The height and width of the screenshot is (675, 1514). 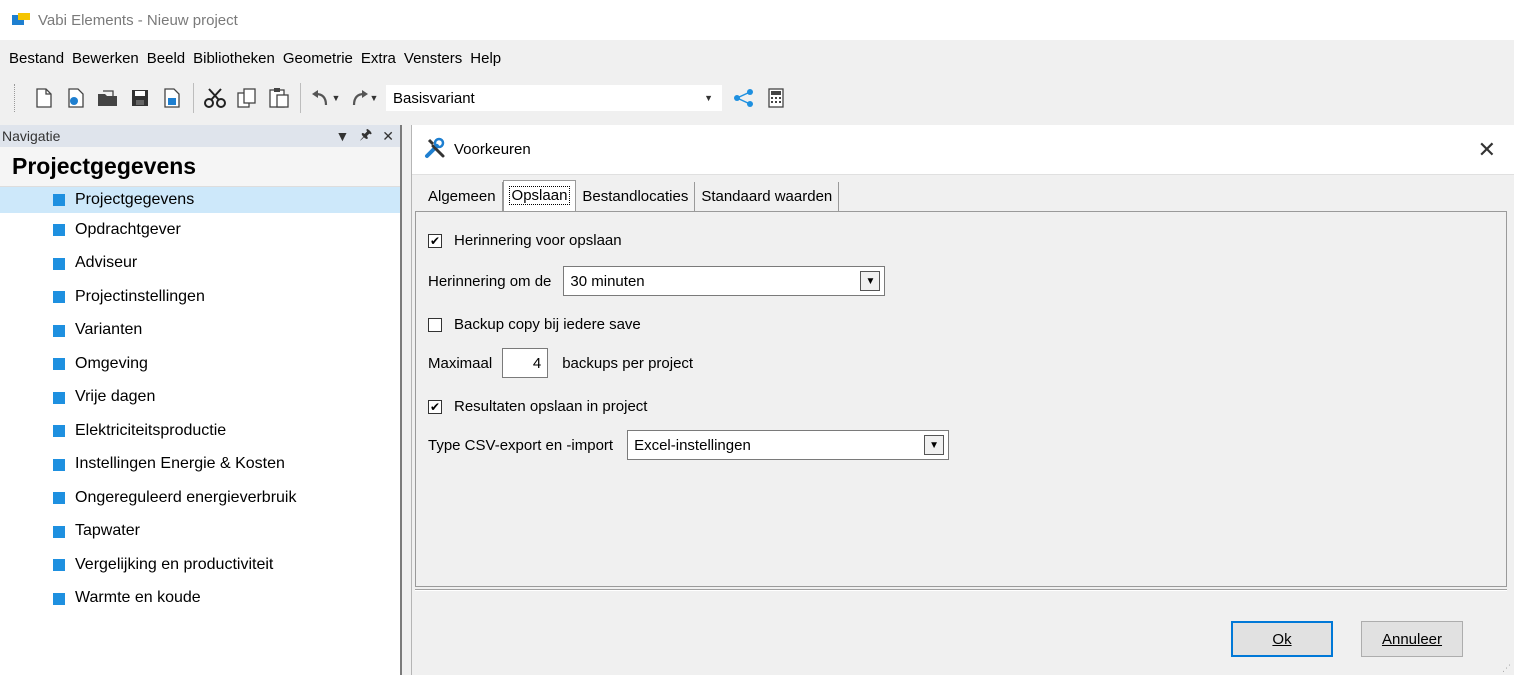 I want to click on tab-label: Opslaan, so click(x=539, y=195).